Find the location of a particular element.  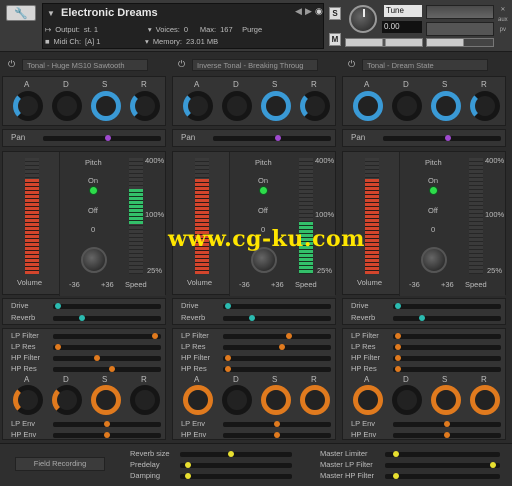

master-lp-handle is located at coordinates (493, 465).